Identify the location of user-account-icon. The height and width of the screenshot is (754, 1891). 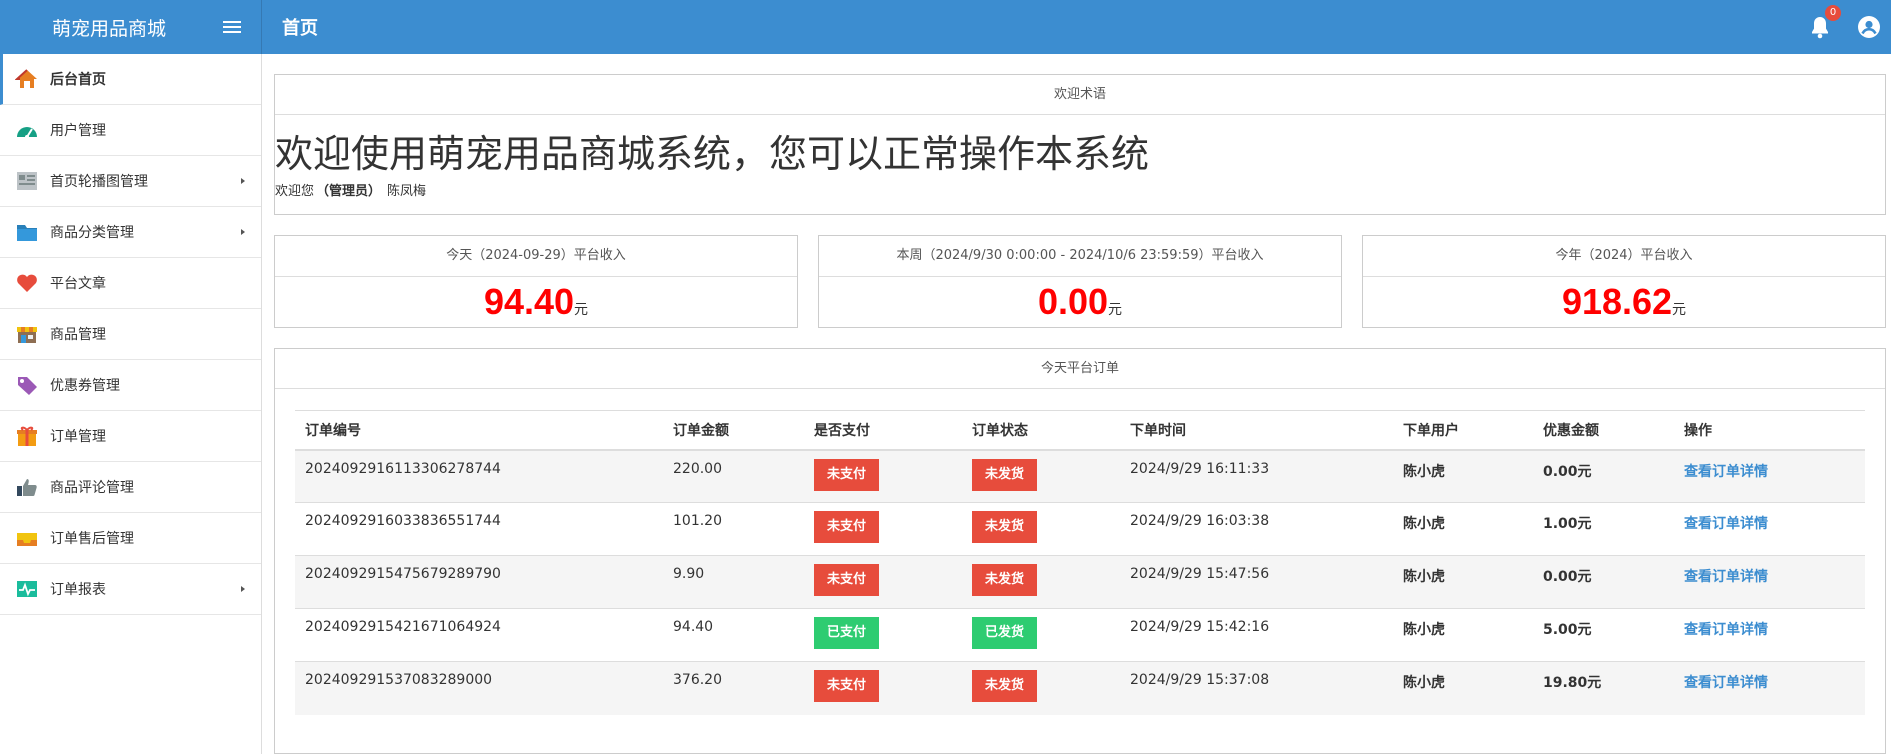
(1869, 27).